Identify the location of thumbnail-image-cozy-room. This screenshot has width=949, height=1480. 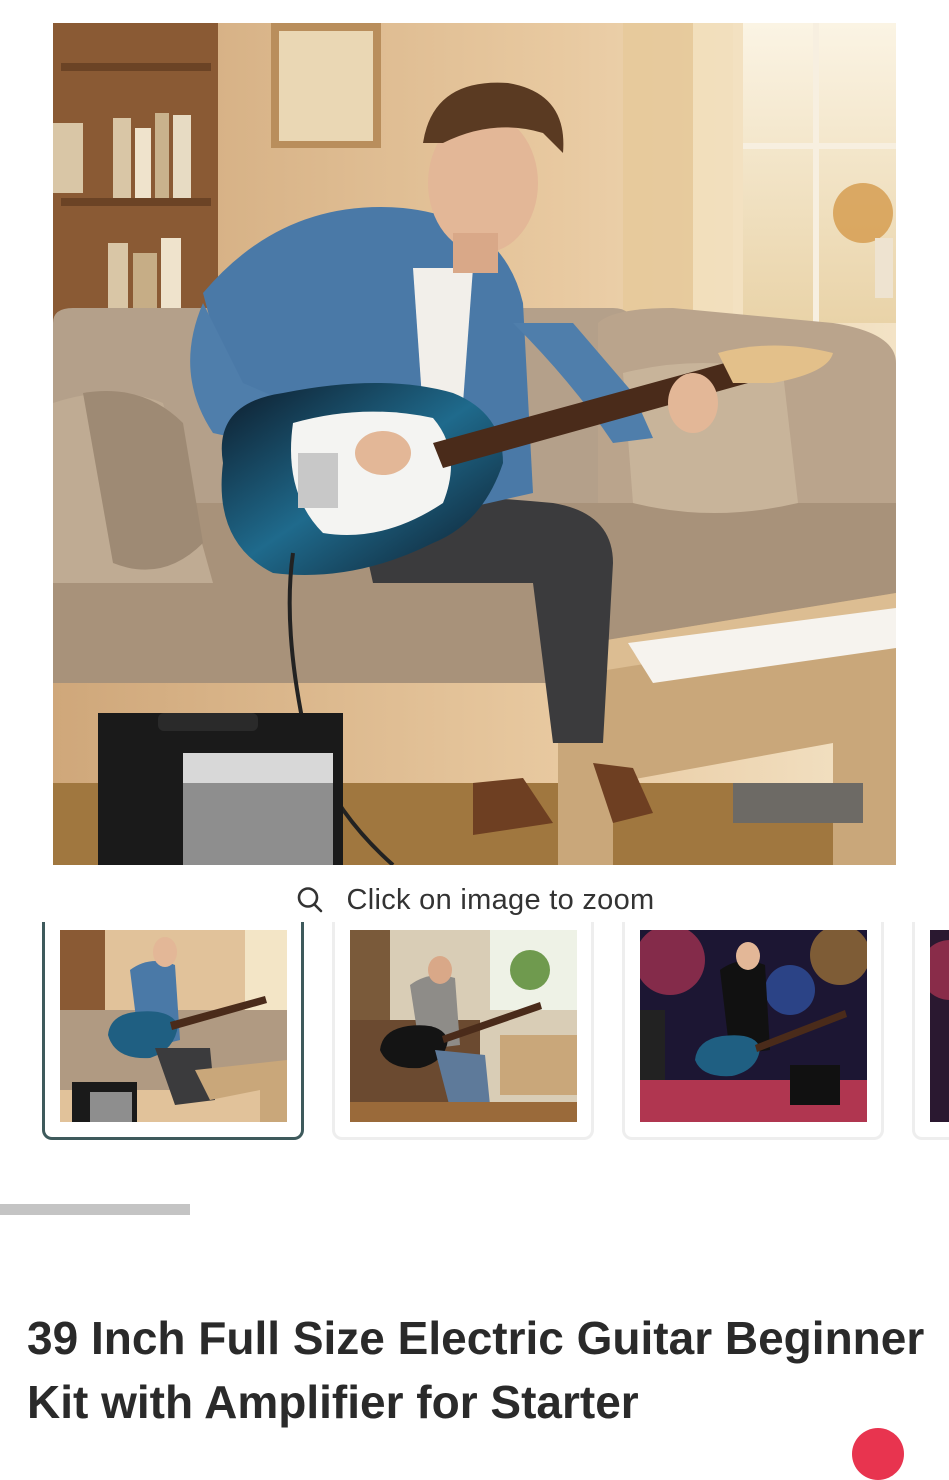
(463, 1026).